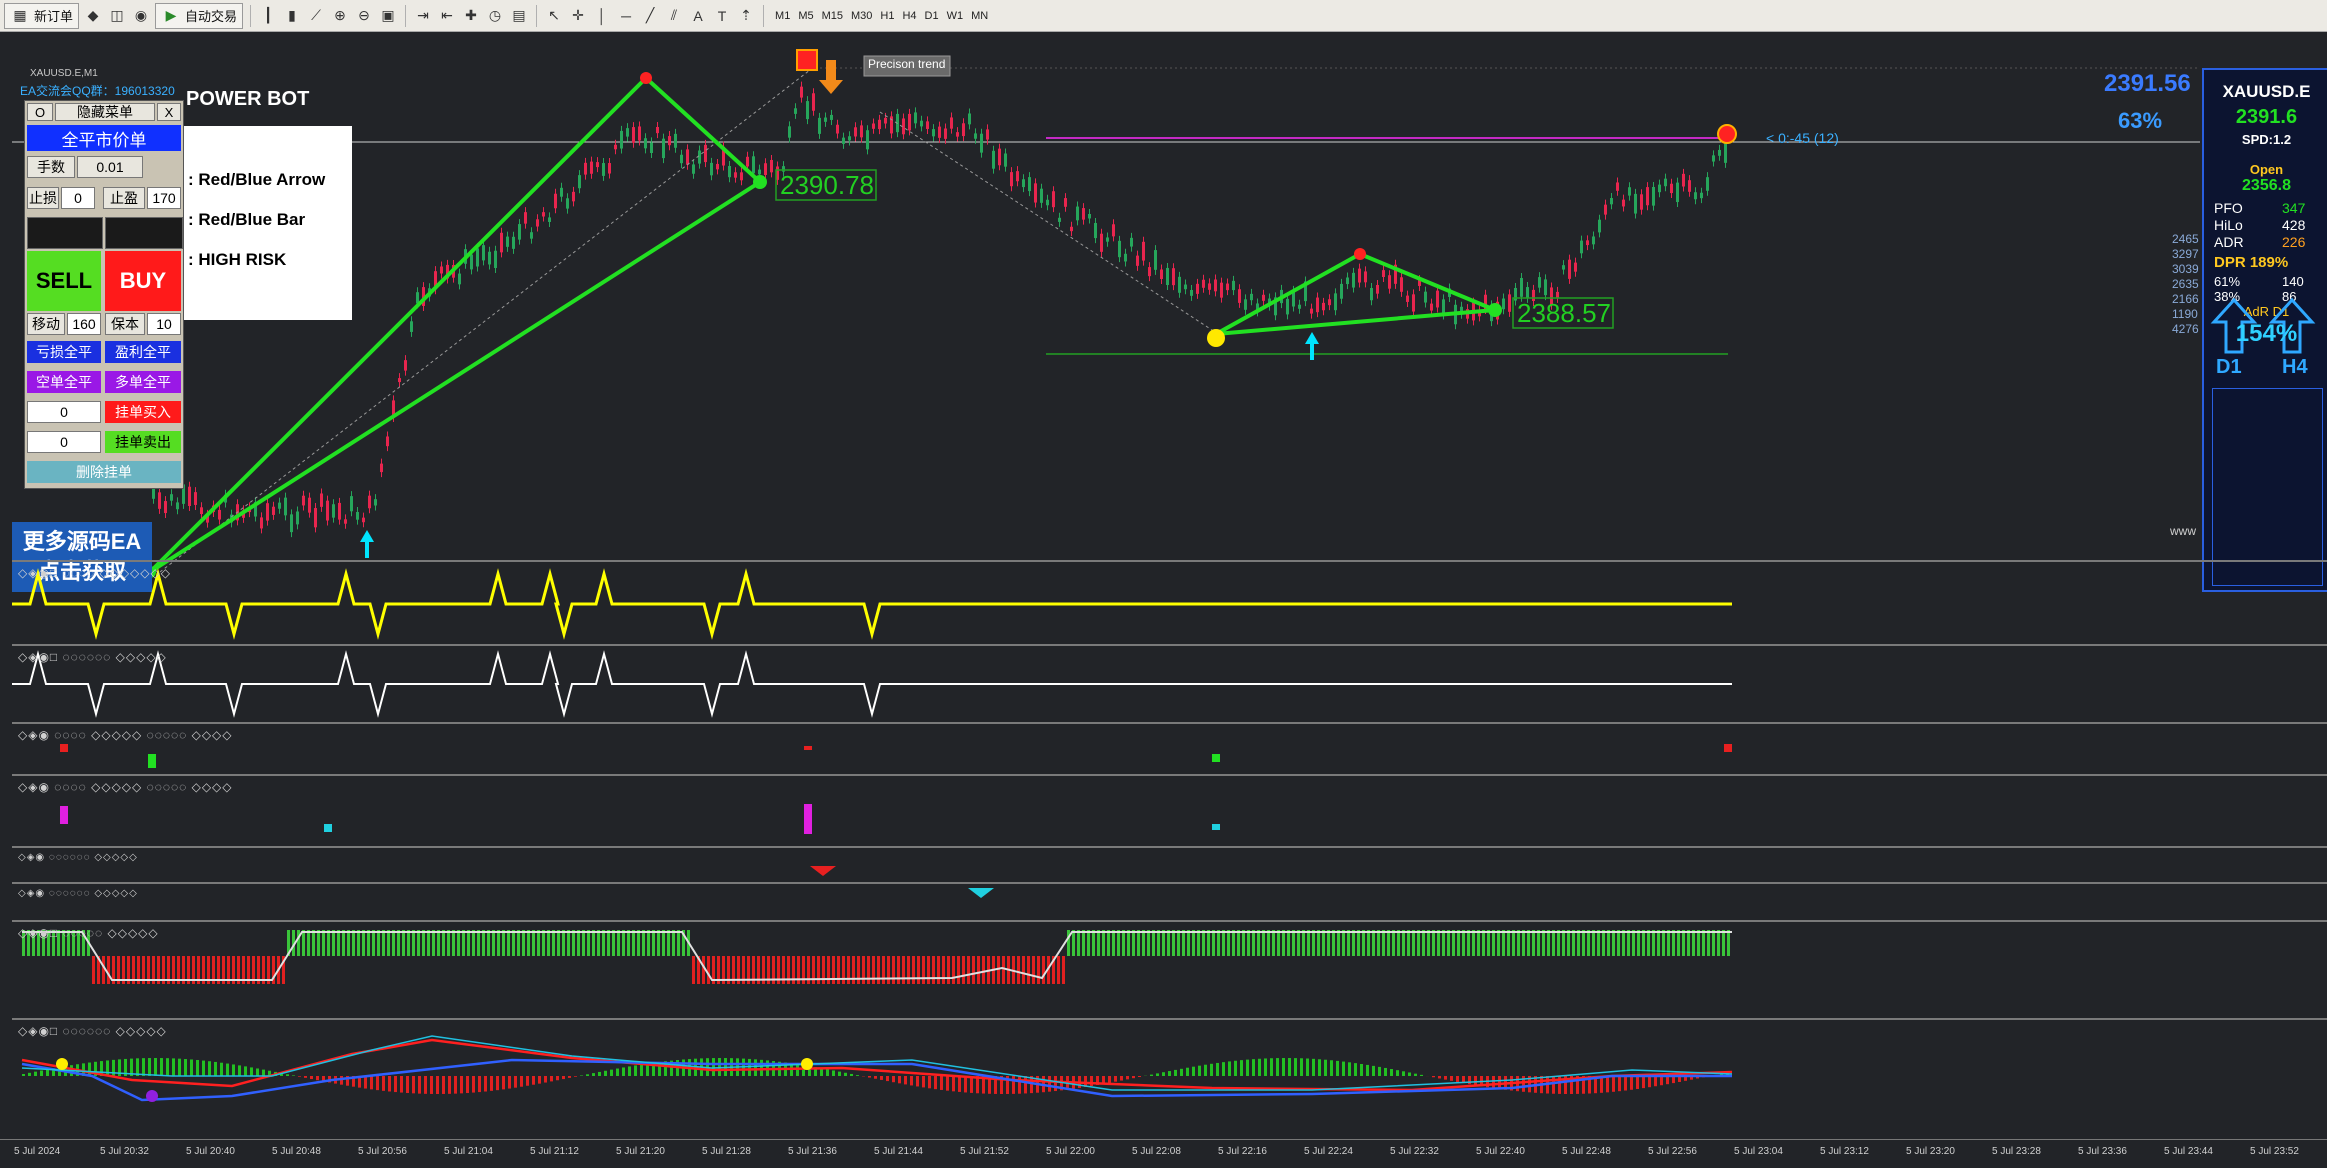 This screenshot has width=2327, height=1168. What do you see at coordinates (1169, 810) in the screenshot?
I see `indicator-window-4: ◇◈◉ ◌◌◌◌ ◇◇◇◇◇ ◌◌◌◌◌ ◇◇◇◇` at bounding box center [1169, 810].